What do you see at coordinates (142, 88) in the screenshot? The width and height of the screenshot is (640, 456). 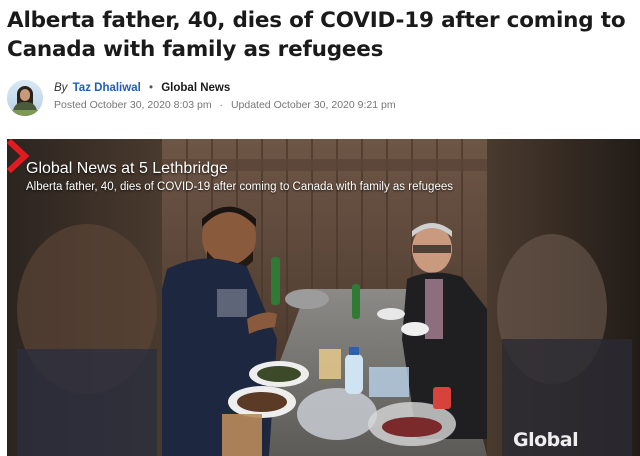 I see `byline-author-row: By Taz Dhaliwal • Global News` at bounding box center [142, 88].